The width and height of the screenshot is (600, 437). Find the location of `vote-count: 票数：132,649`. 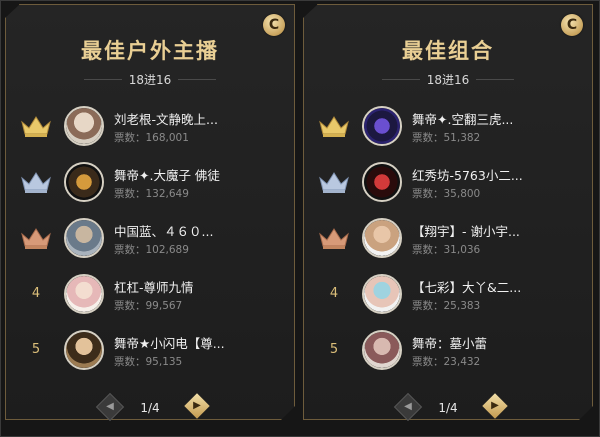

vote-count: 票数：132,649 is located at coordinates (151, 194).